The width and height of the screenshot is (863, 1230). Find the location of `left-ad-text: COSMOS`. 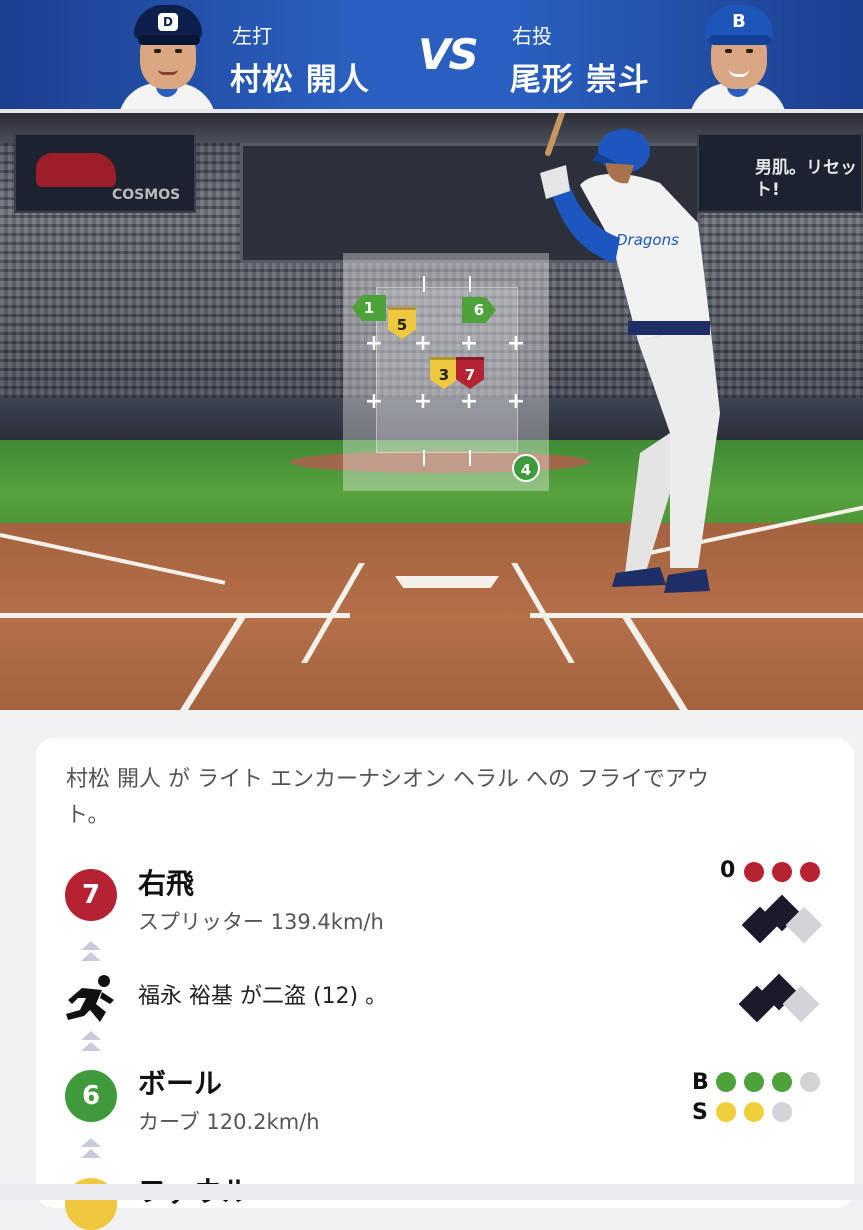

left-ad-text: COSMOS is located at coordinates (146, 195).